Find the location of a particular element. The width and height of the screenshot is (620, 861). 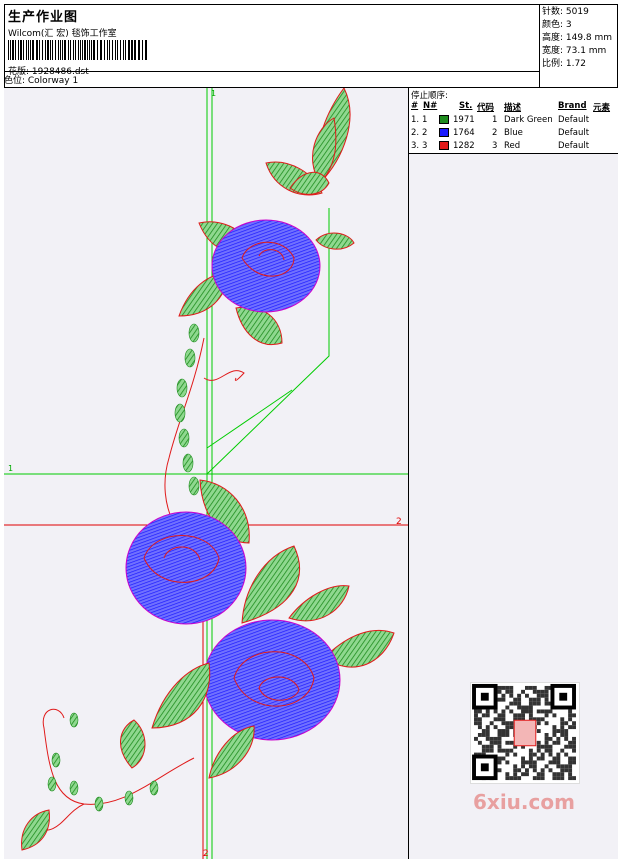

watermark: 6xiu.com is located at coordinates (524, 802).